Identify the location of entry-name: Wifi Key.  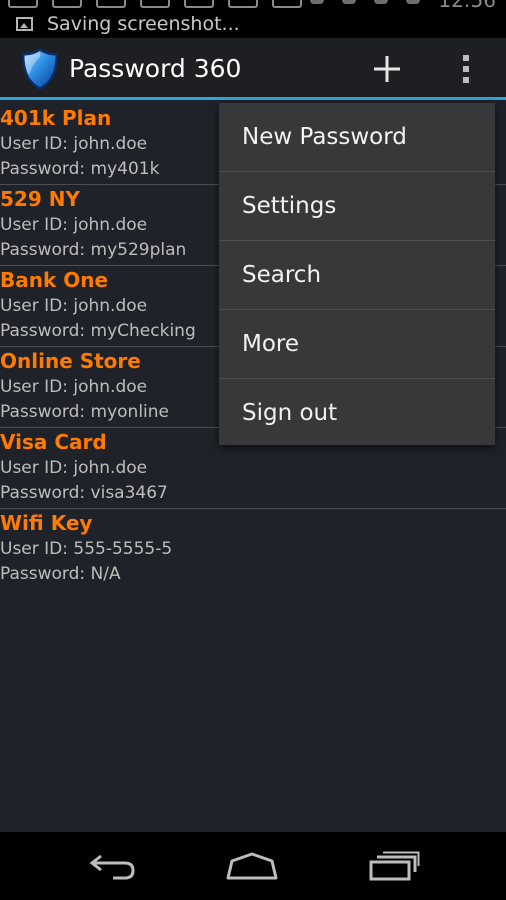
(46, 523).